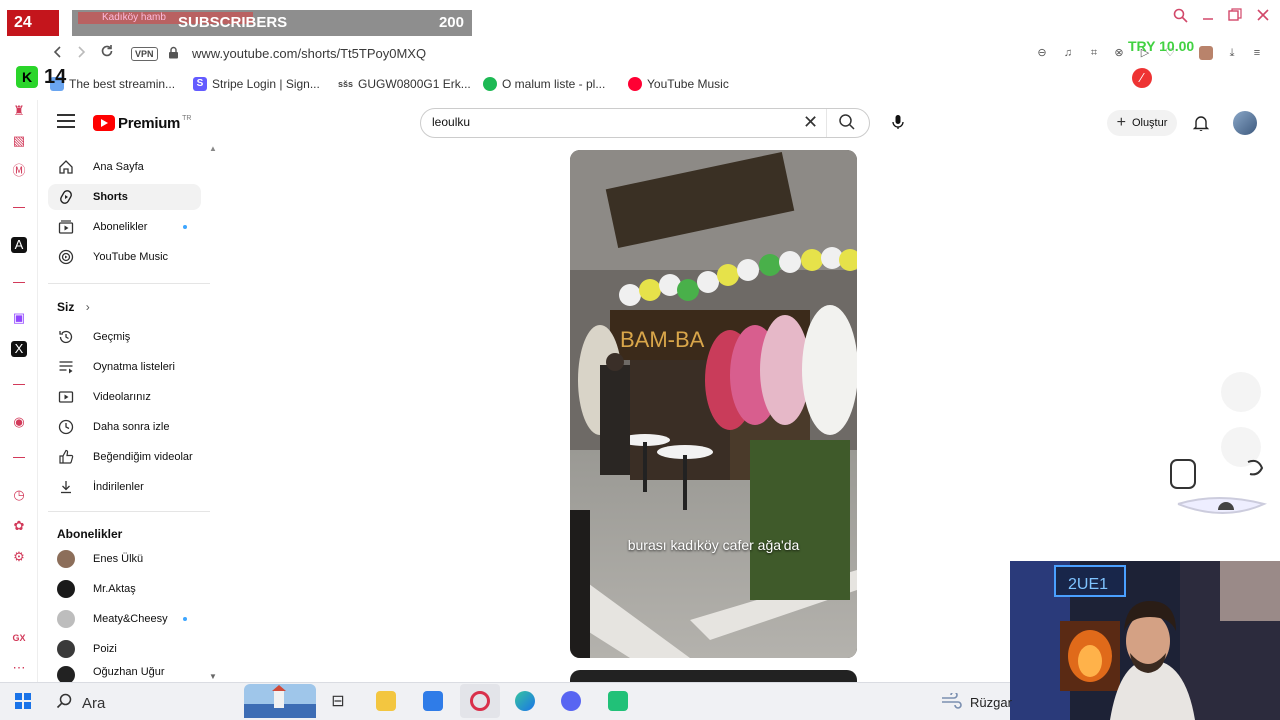  I want to click on discord-icon, so click(571, 701).